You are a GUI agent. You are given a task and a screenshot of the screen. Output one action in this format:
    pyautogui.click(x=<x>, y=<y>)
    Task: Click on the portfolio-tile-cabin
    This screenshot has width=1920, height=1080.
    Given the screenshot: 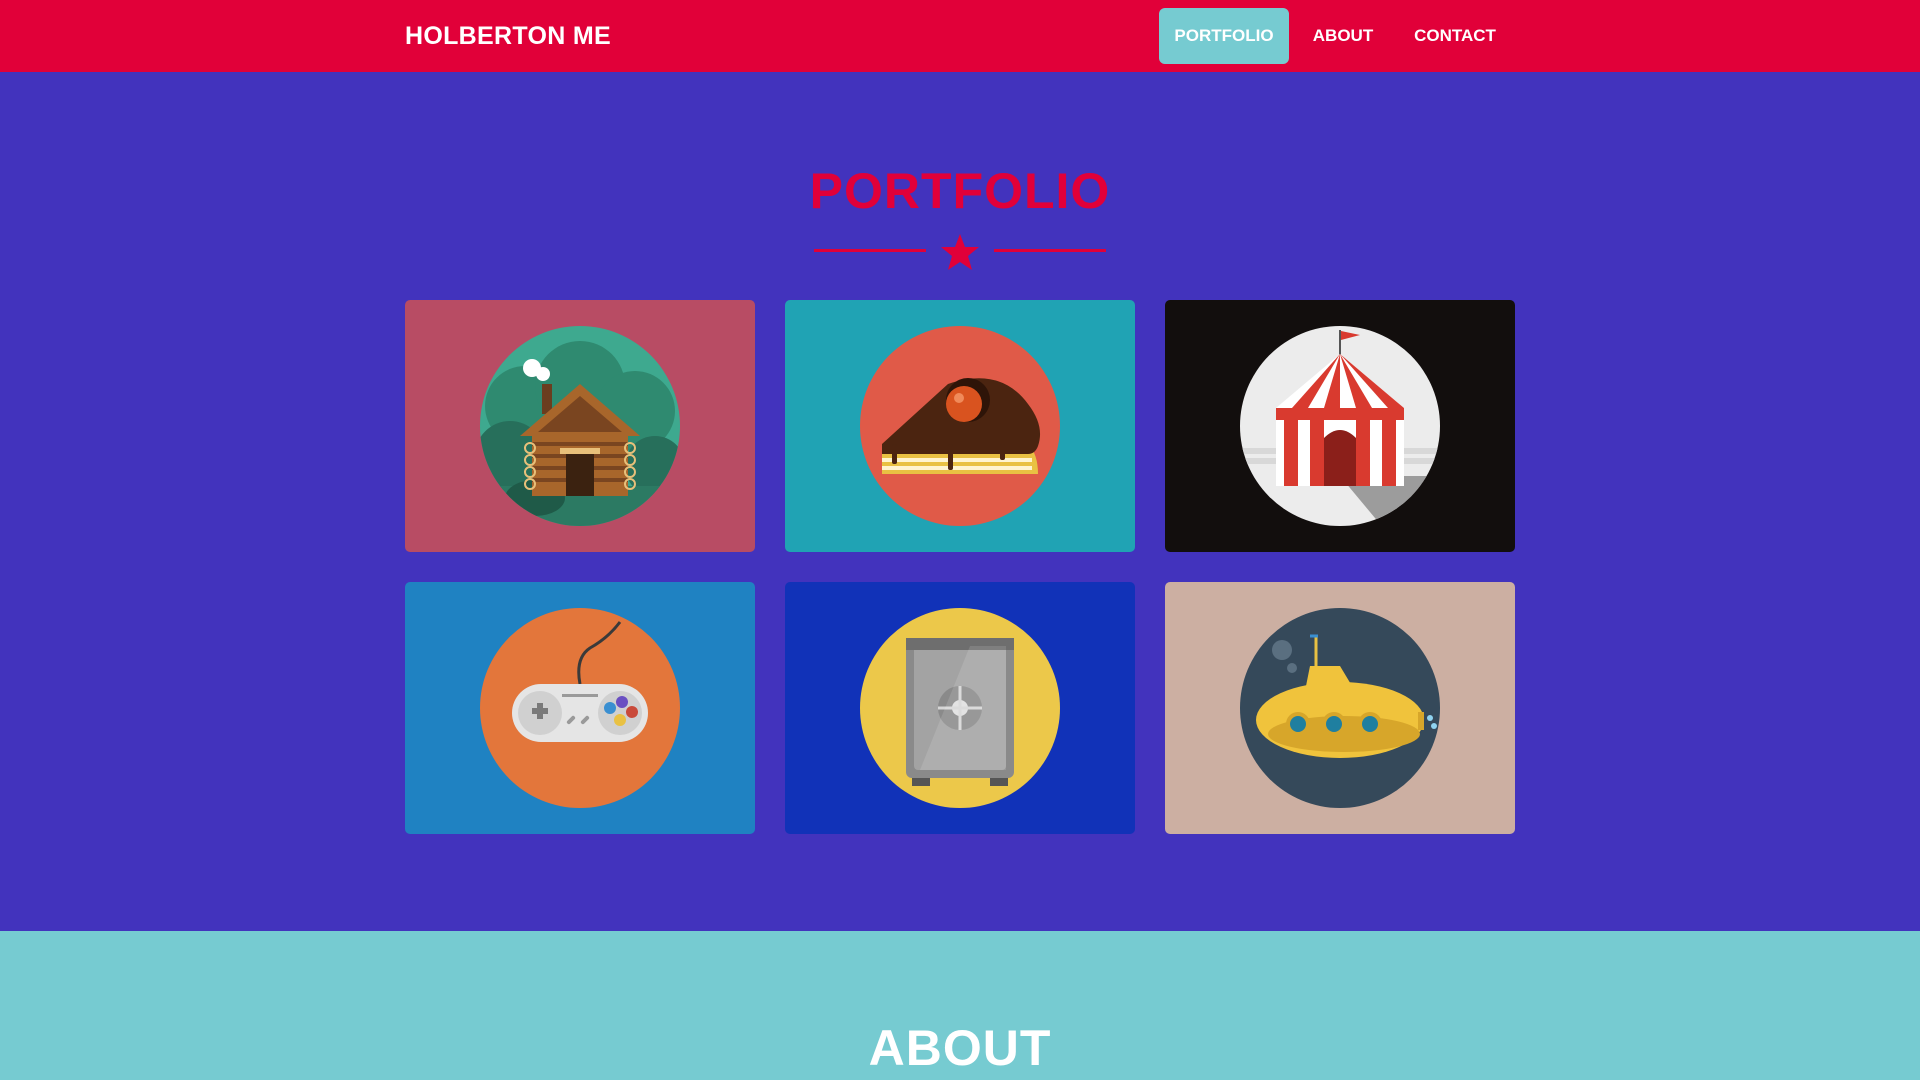 What is the action you would take?
    pyautogui.click(x=580, y=426)
    